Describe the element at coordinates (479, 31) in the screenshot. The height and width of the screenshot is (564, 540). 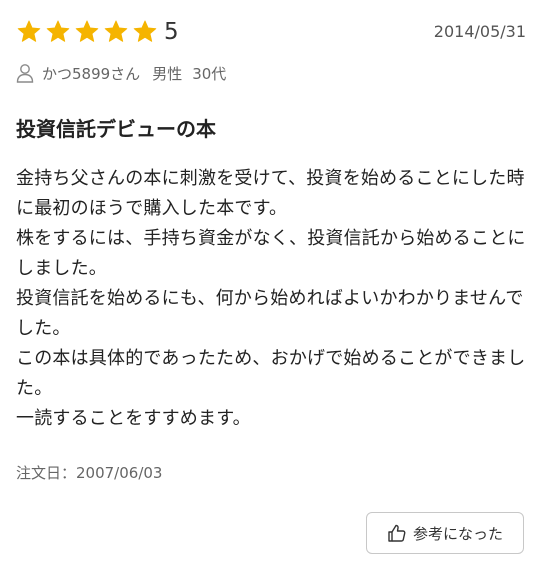
I see `review-date: 2014/05/31` at that location.